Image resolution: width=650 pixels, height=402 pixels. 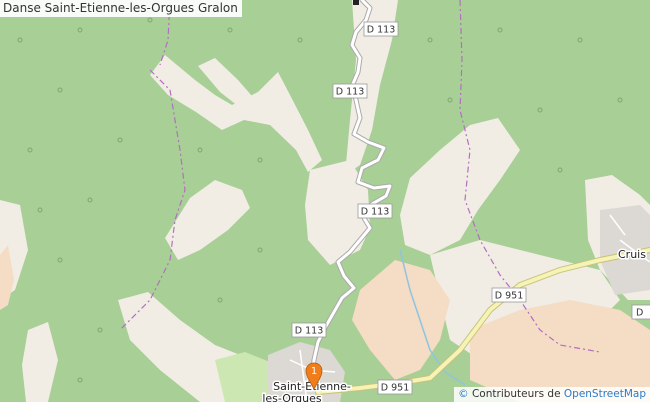 I want to click on top-edge-marker-icon, so click(x=356, y=2).